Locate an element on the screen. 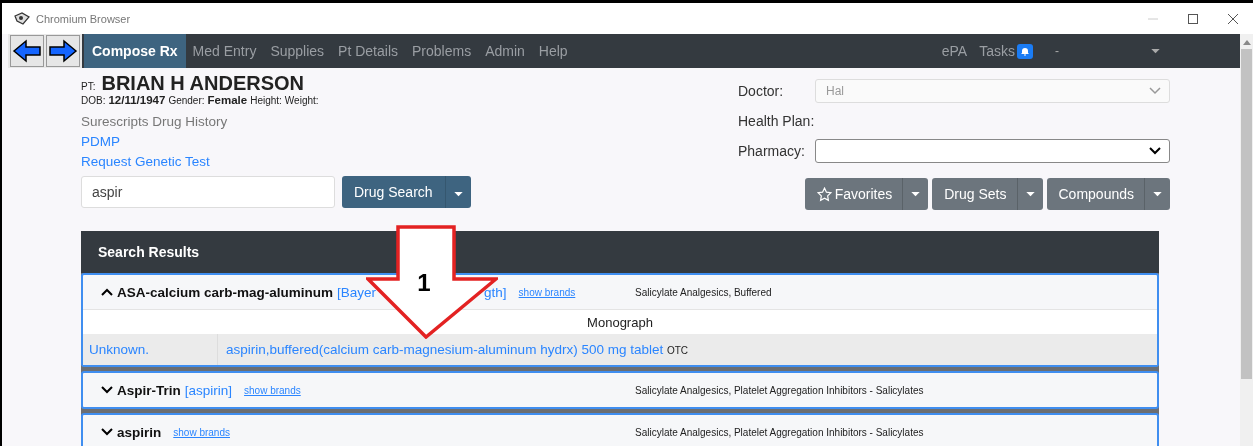  star-icon is located at coordinates (824, 194).